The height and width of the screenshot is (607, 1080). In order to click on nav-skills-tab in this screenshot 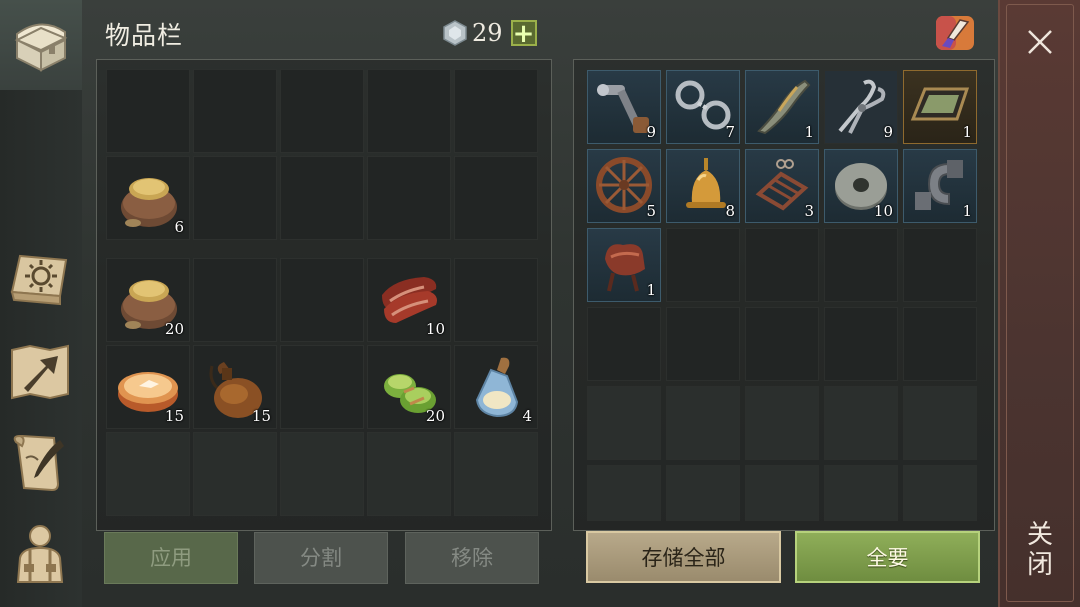, I will do `click(40, 280)`.